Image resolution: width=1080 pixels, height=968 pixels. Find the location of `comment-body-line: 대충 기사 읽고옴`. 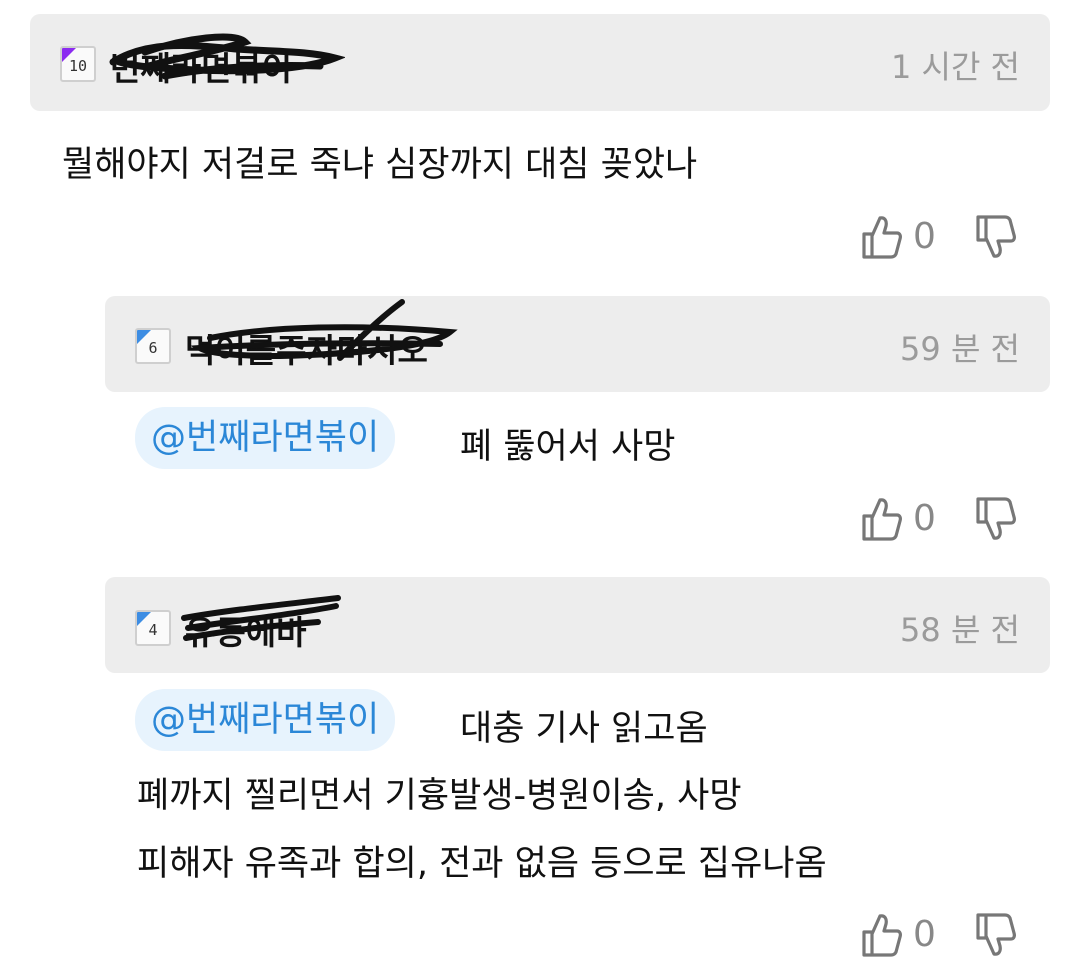

comment-body-line: 대충 기사 읽고옴 is located at coordinates (584, 729).